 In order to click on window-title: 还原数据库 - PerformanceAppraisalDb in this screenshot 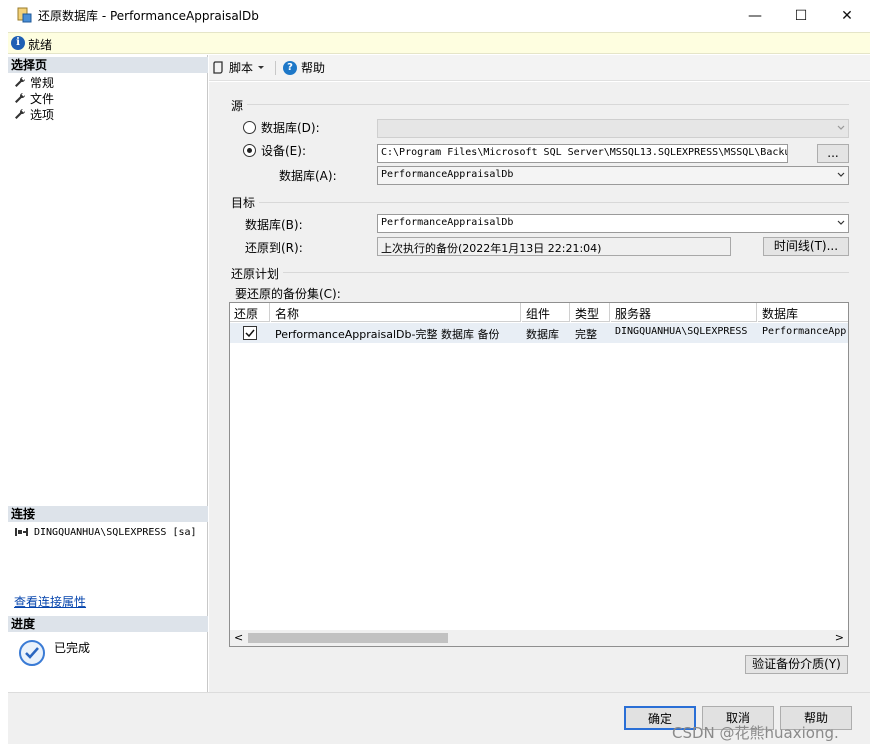, I will do `click(148, 16)`.